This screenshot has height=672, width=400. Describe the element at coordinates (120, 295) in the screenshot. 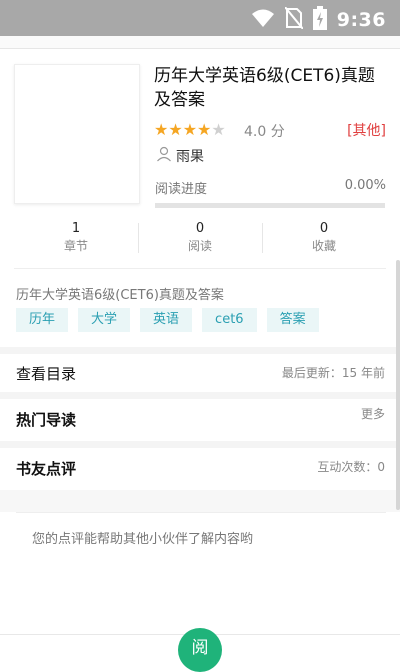

I see `book-description: 历年大学英语6级(CET6)真题及答案` at that location.